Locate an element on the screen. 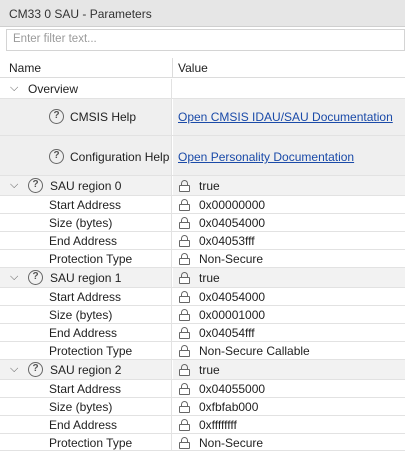 The image size is (405, 451). personality-doc-link: Open Personality Documentation is located at coordinates (266, 157).